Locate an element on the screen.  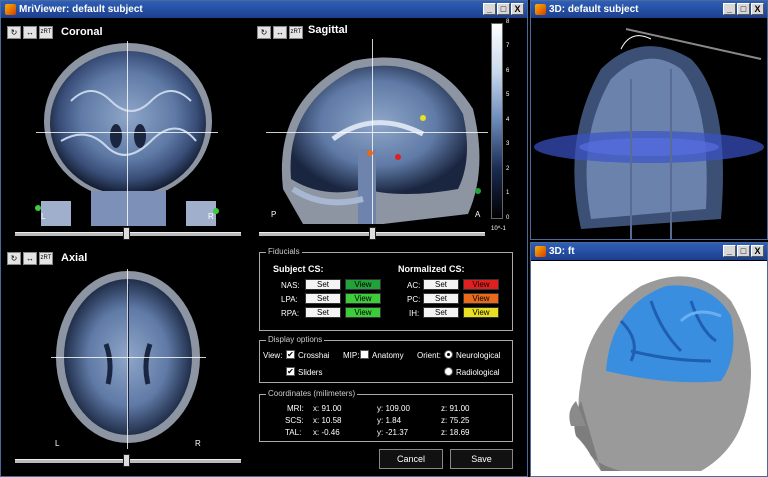
crosshair-checkbox: ✔ is located at coordinates (290, 354).